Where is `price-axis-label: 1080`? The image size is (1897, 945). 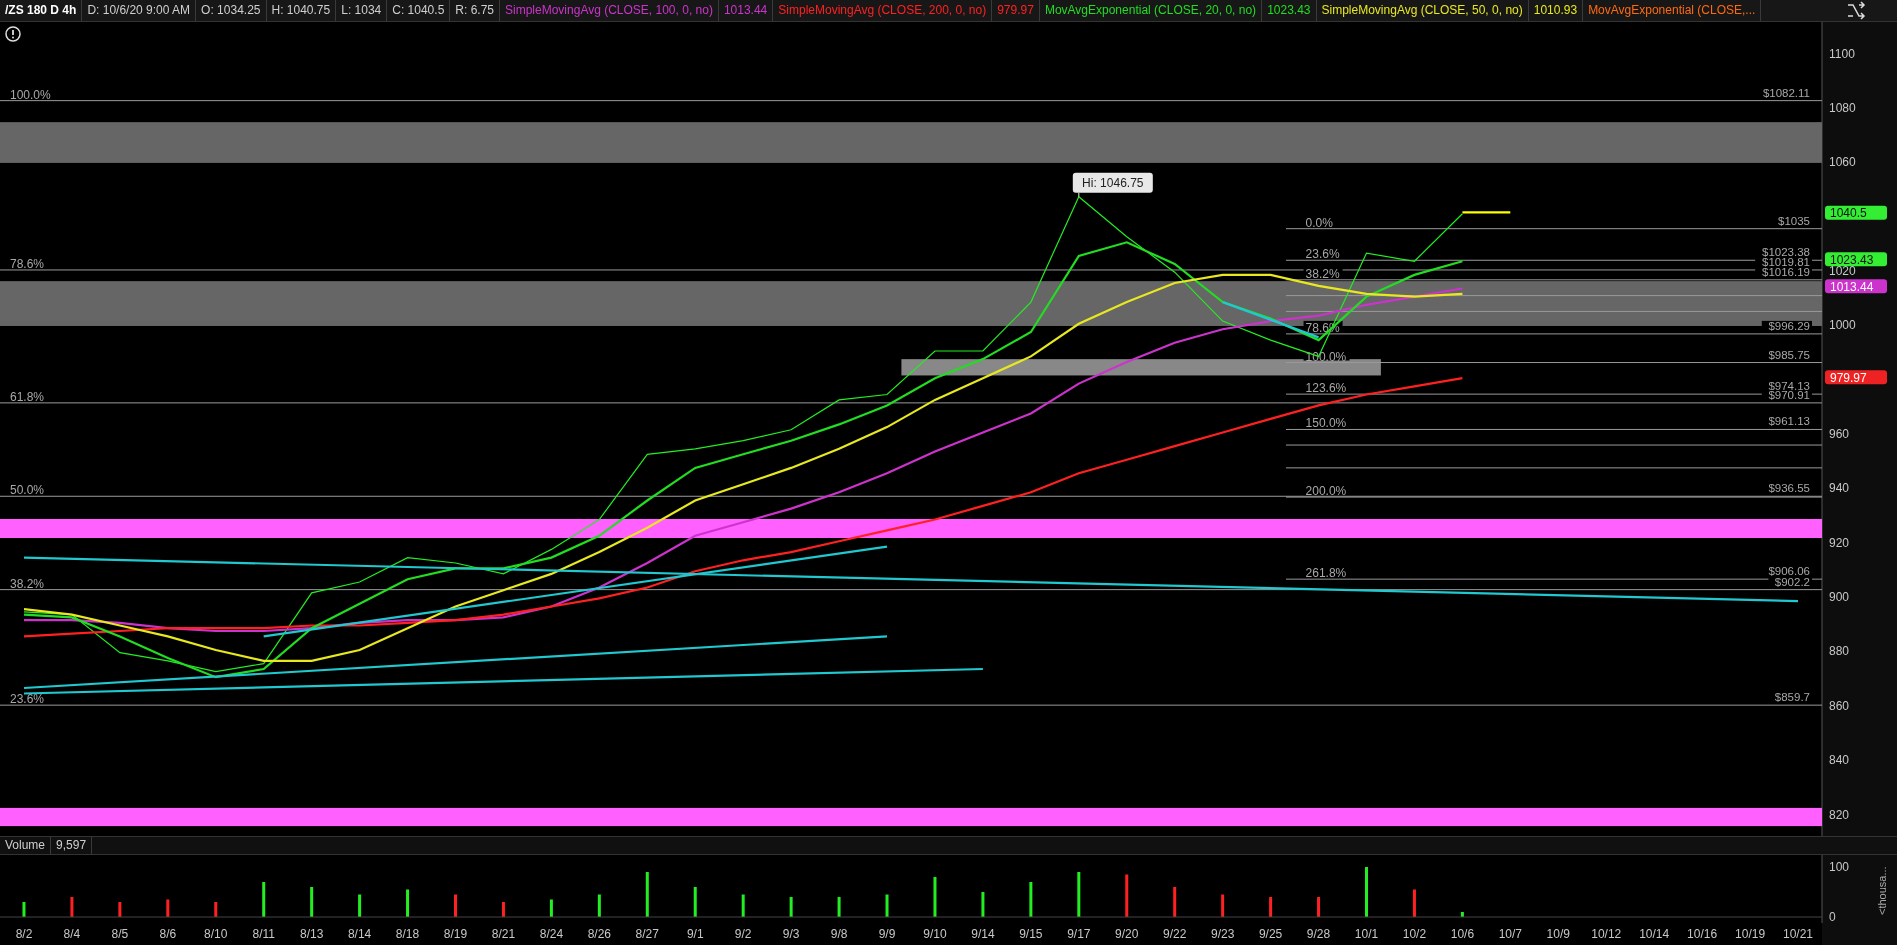
price-axis-label: 1080 is located at coordinates (1842, 107).